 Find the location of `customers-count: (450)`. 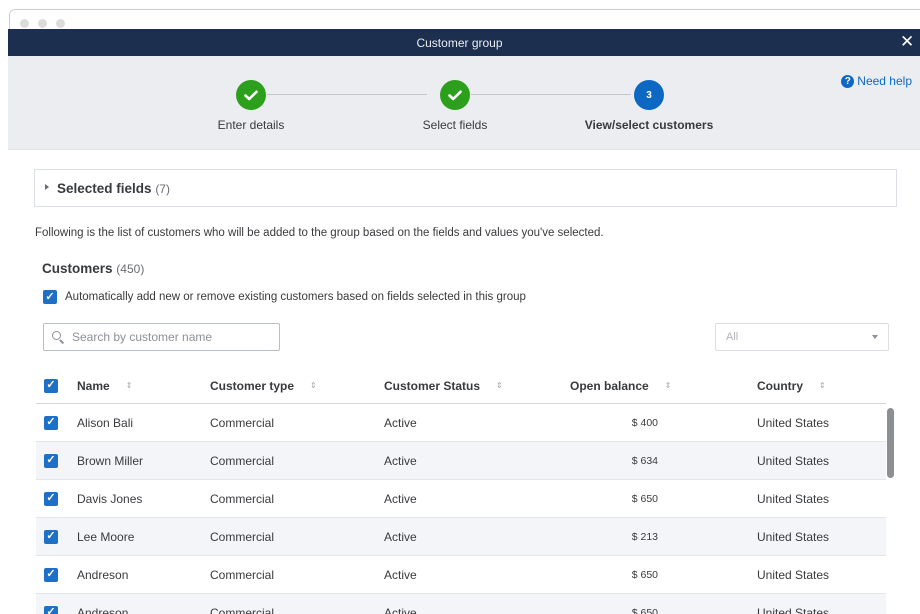

customers-count: (450) is located at coordinates (130, 269).